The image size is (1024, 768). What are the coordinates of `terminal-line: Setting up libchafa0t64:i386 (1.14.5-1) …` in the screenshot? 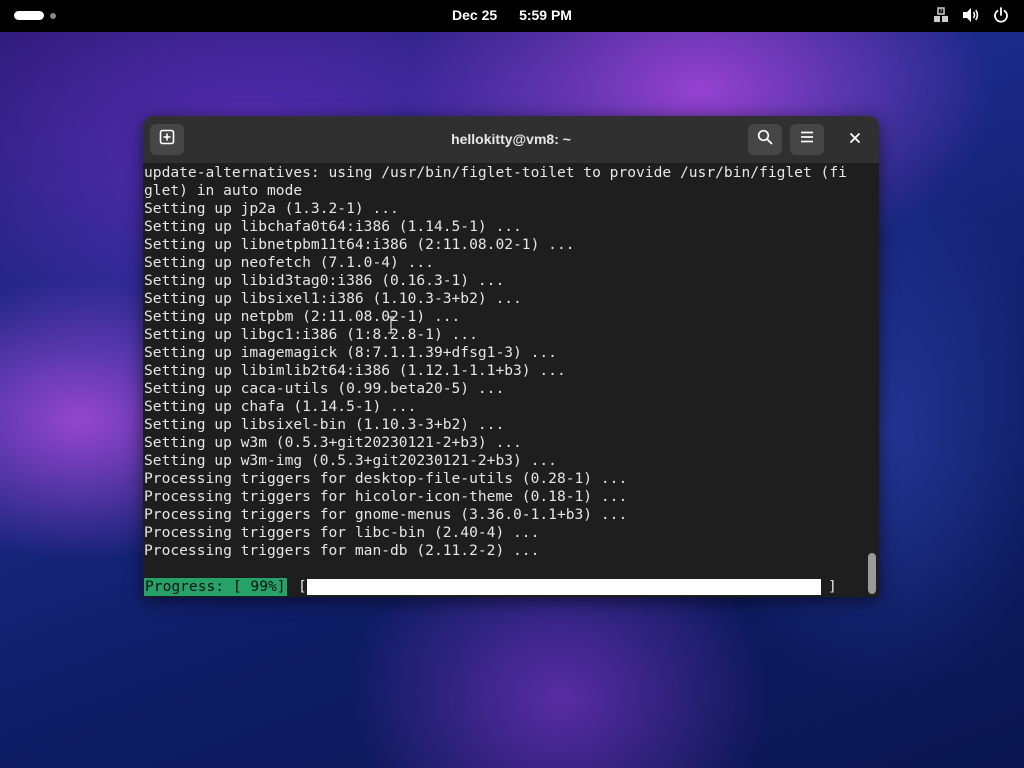 It's located at (333, 226).